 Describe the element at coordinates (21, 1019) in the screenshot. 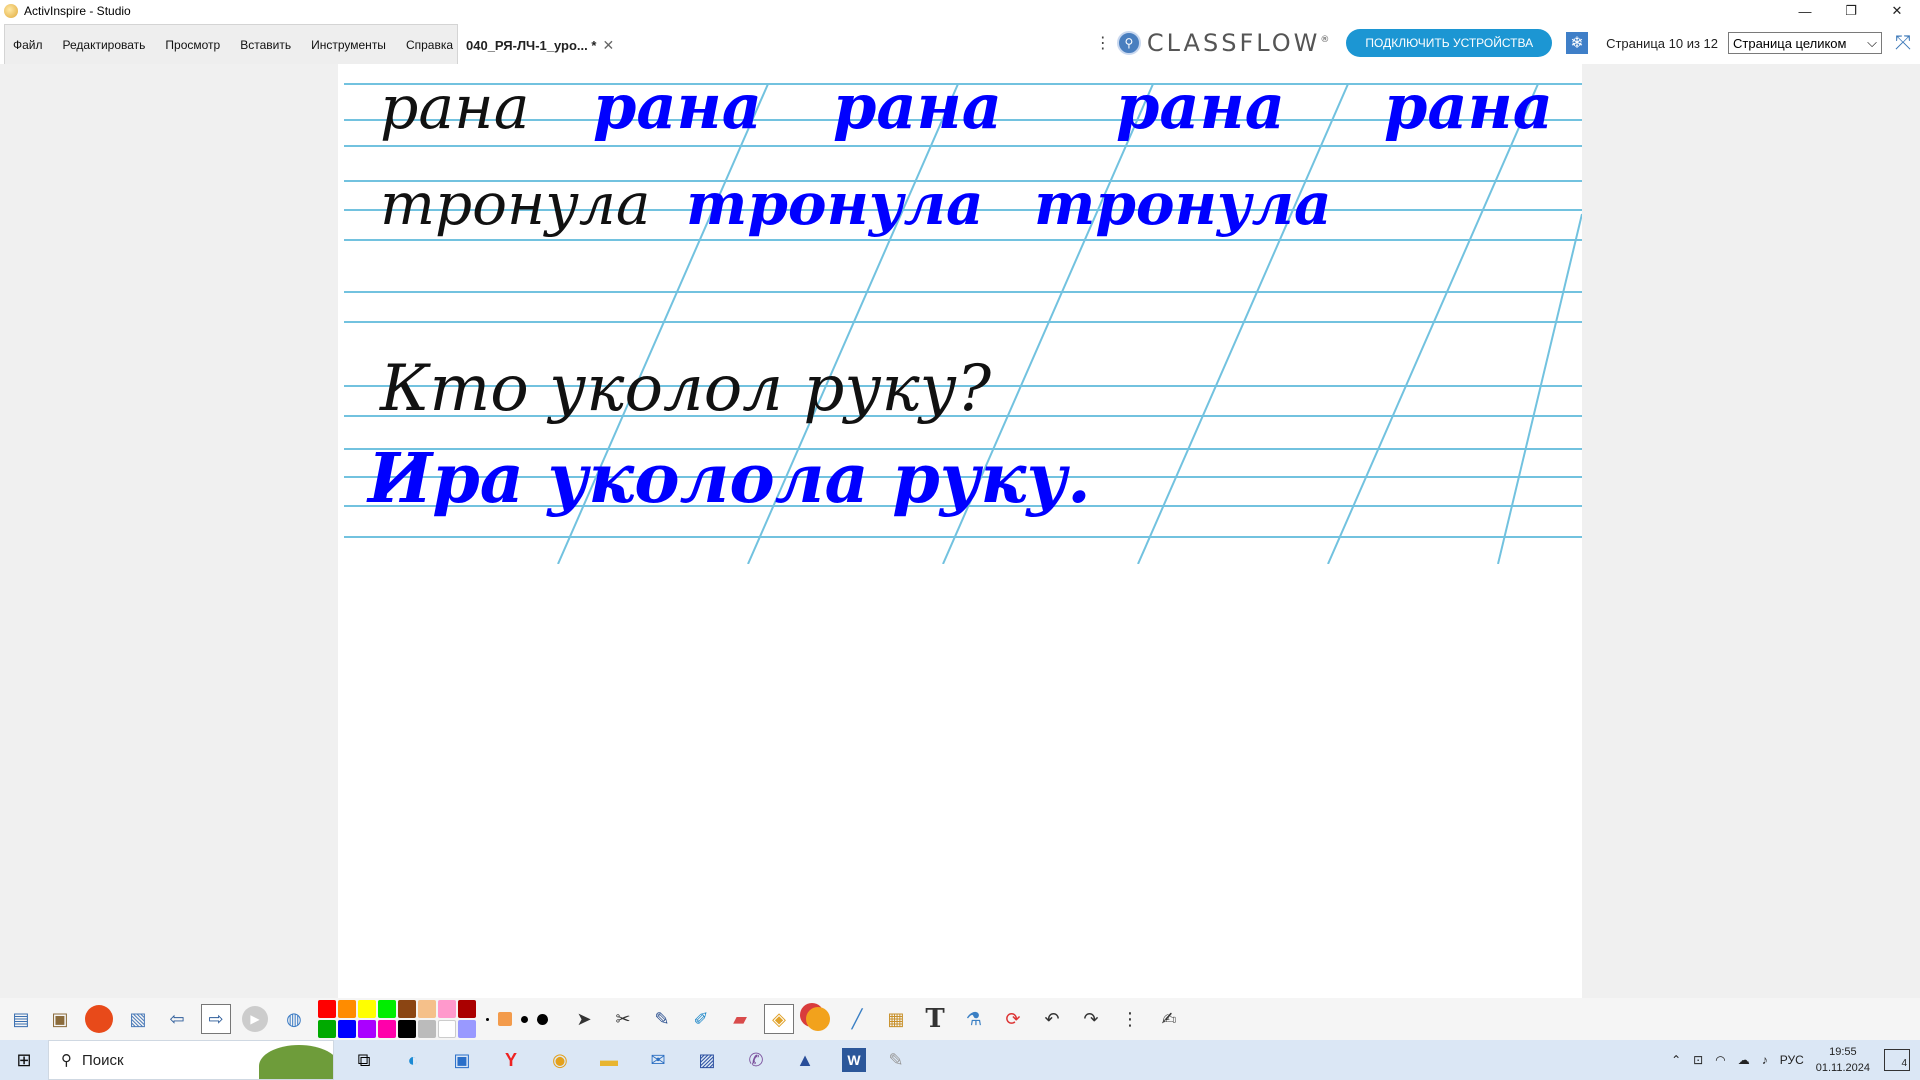

I see `browsers-icon: ▤` at that location.